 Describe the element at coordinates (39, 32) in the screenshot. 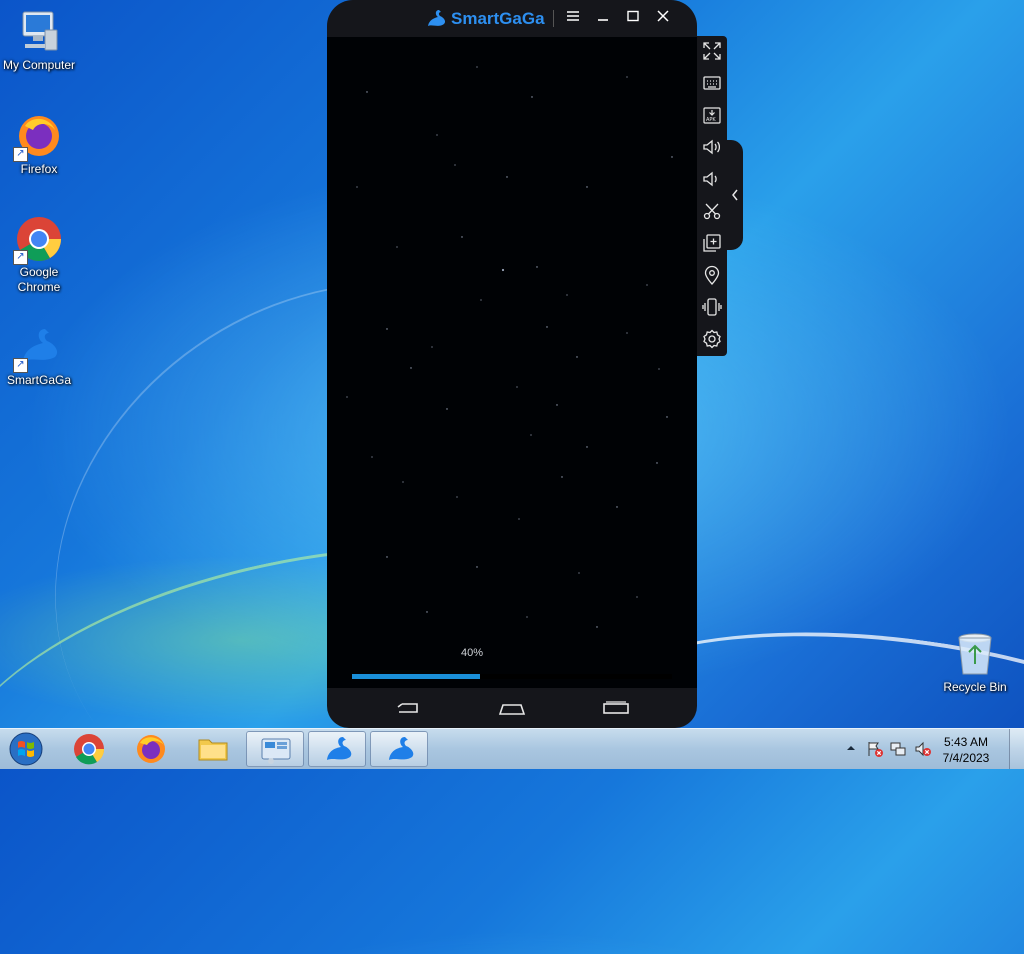

I see `computer-icon` at that location.